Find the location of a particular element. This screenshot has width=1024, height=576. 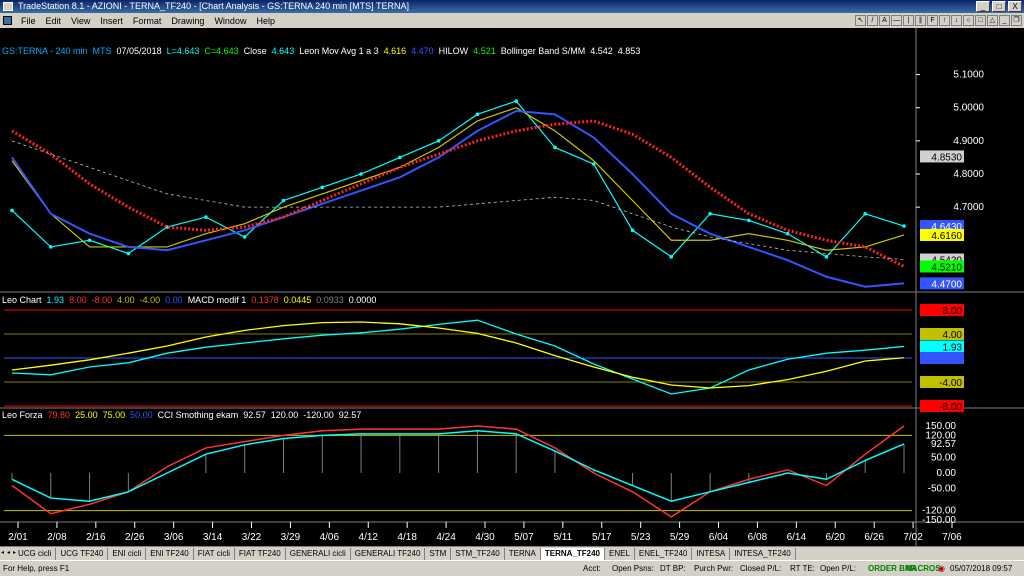

time-tick-label: 4/06 is located at coordinates (330, 537).